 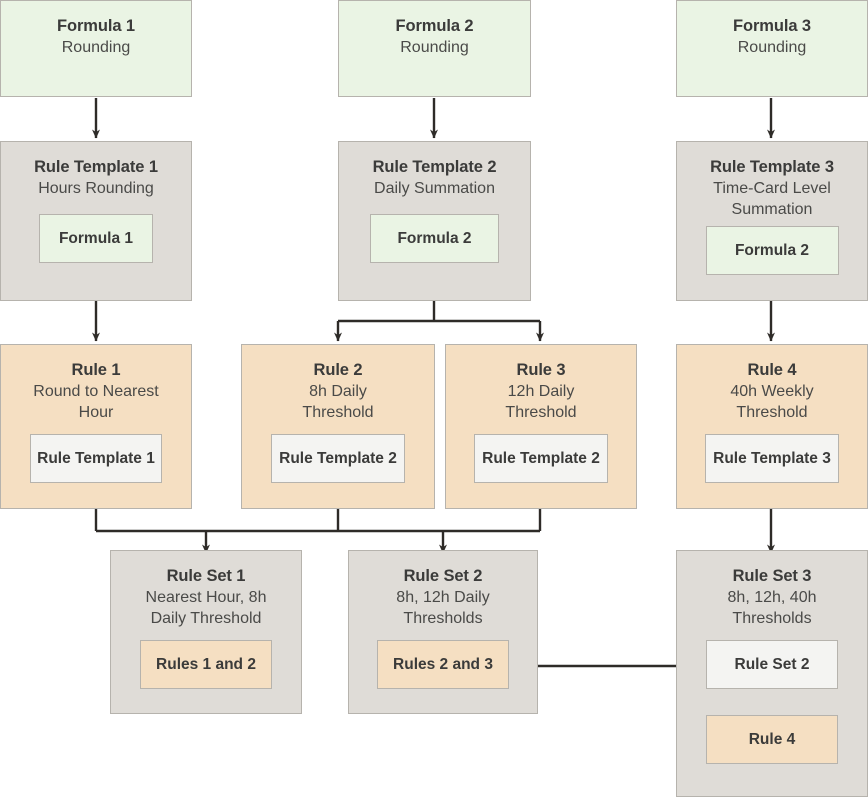 I want to click on rule-set-3-ruleset-chip: Rule Set 2, so click(x=772, y=664).